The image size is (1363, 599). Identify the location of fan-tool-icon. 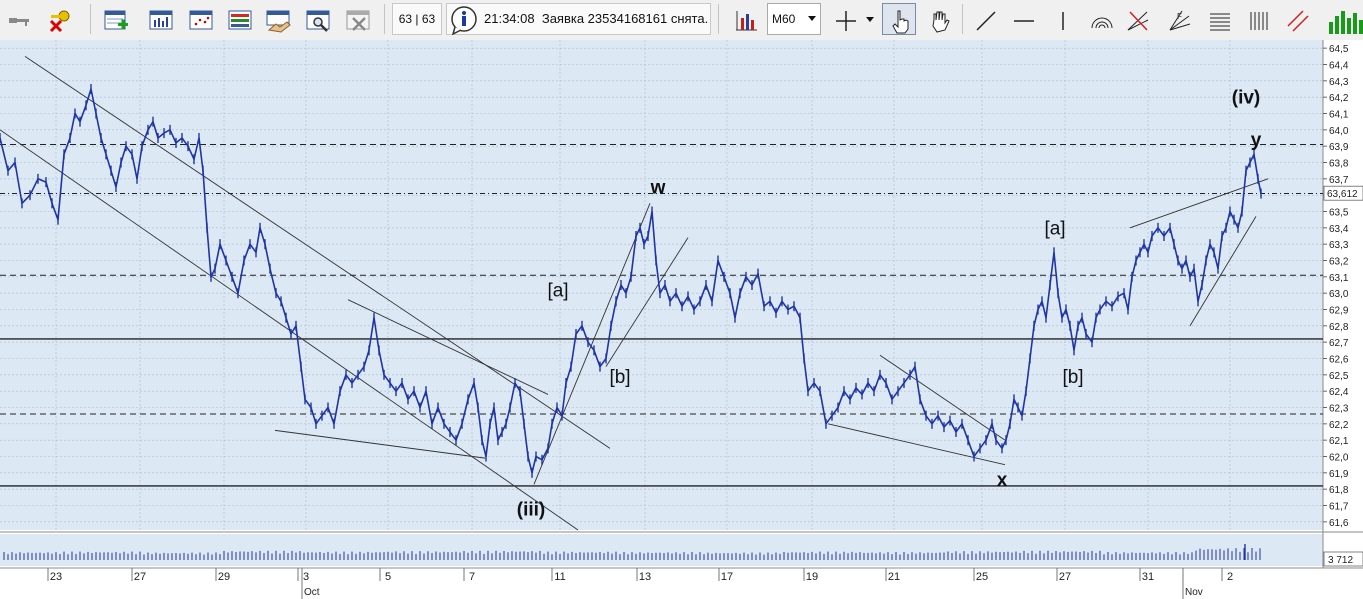
(1137, 19).